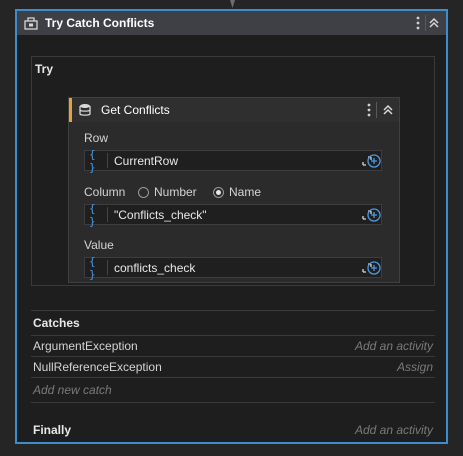 The image size is (463, 456). Describe the element at coordinates (234, 110) in the screenshot. I see `get-conflicts-header: Get Conflicts` at that location.